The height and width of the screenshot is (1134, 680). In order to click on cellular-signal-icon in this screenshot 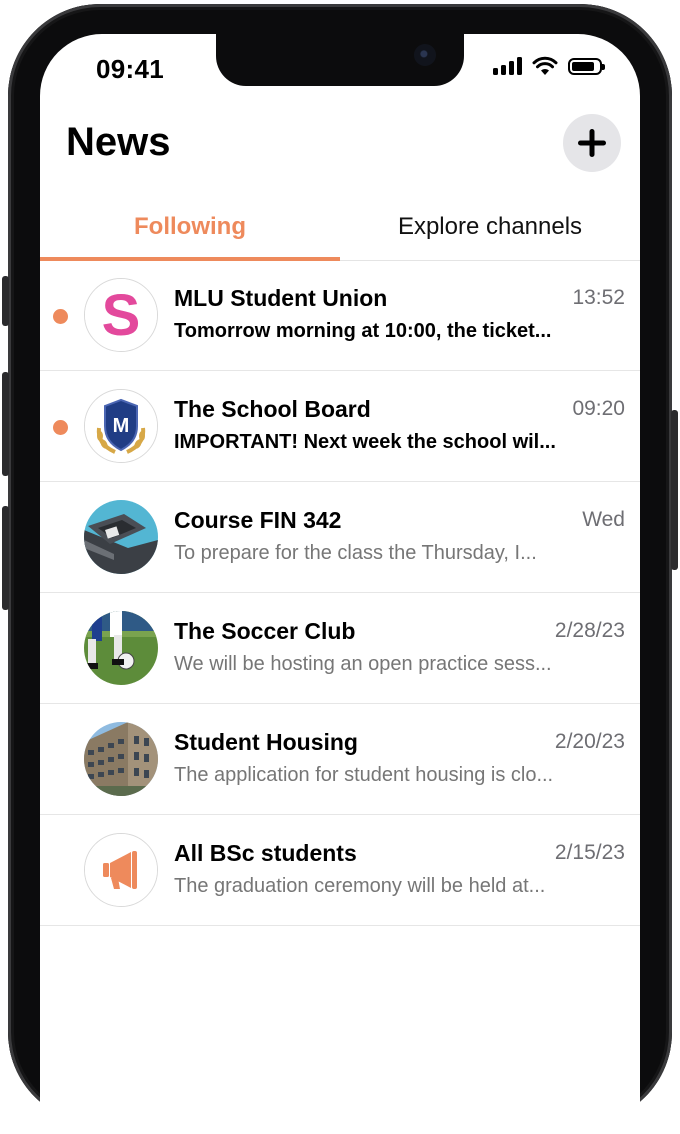, I will do `click(507, 66)`.